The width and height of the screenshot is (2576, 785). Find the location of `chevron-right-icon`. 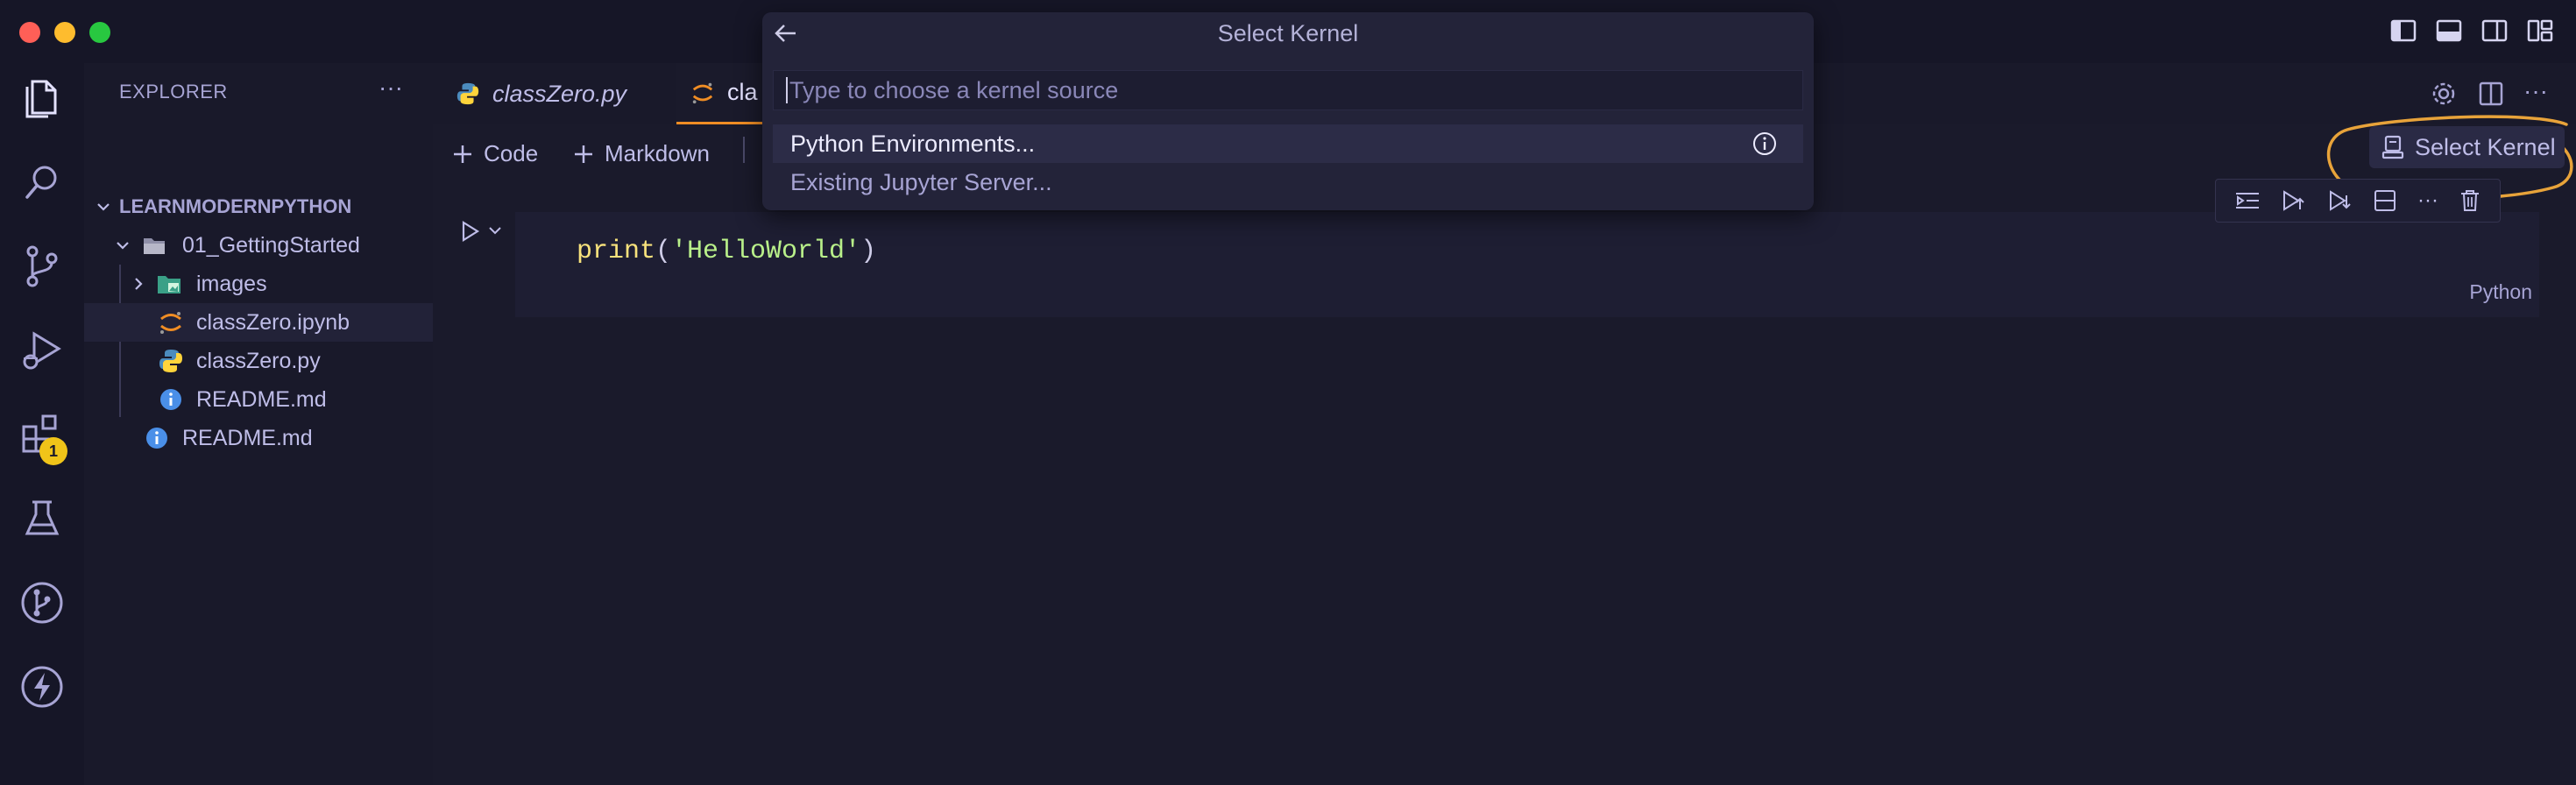

chevron-right-icon is located at coordinates (138, 284).